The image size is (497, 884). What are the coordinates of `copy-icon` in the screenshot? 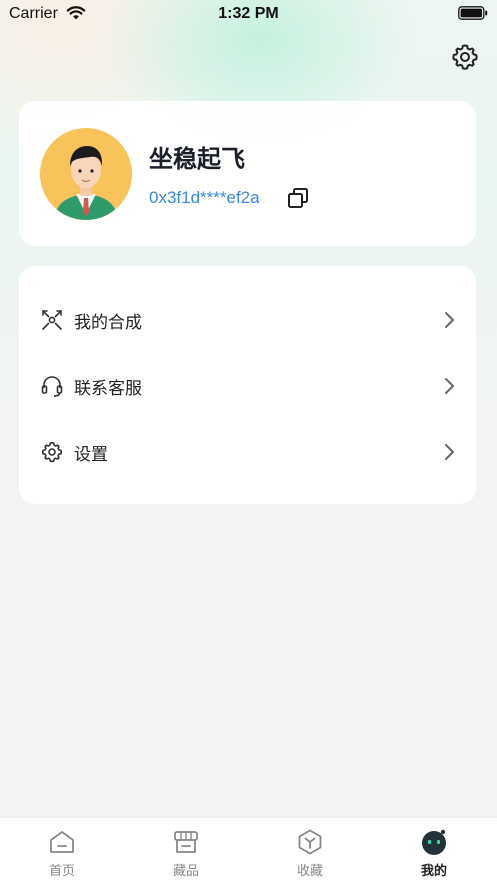 It's located at (298, 198).